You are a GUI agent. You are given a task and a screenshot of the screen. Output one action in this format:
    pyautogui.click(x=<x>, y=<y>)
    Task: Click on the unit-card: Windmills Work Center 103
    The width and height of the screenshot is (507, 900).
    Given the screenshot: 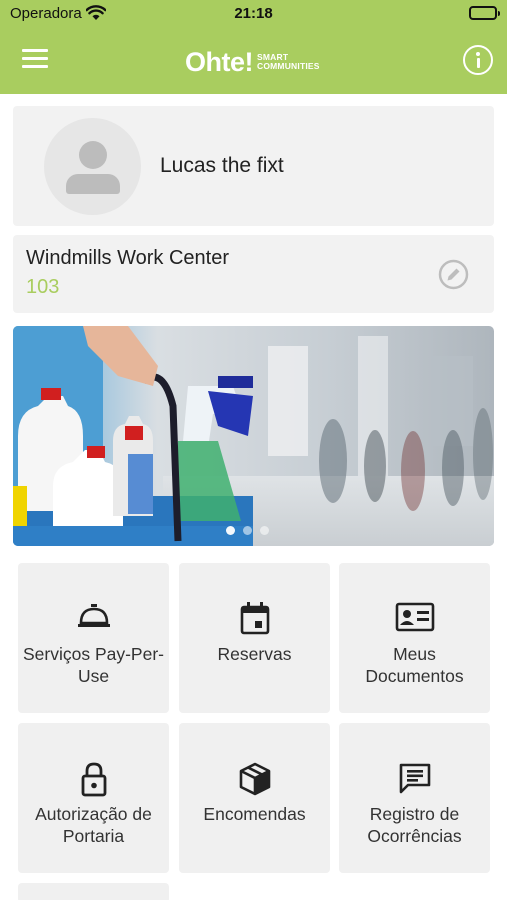 What is the action you would take?
    pyautogui.click(x=253, y=274)
    